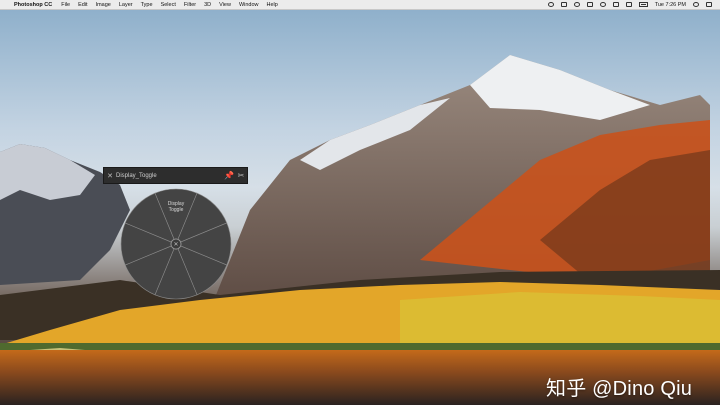  I want to click on notification-center-icon, so click(709, 4).